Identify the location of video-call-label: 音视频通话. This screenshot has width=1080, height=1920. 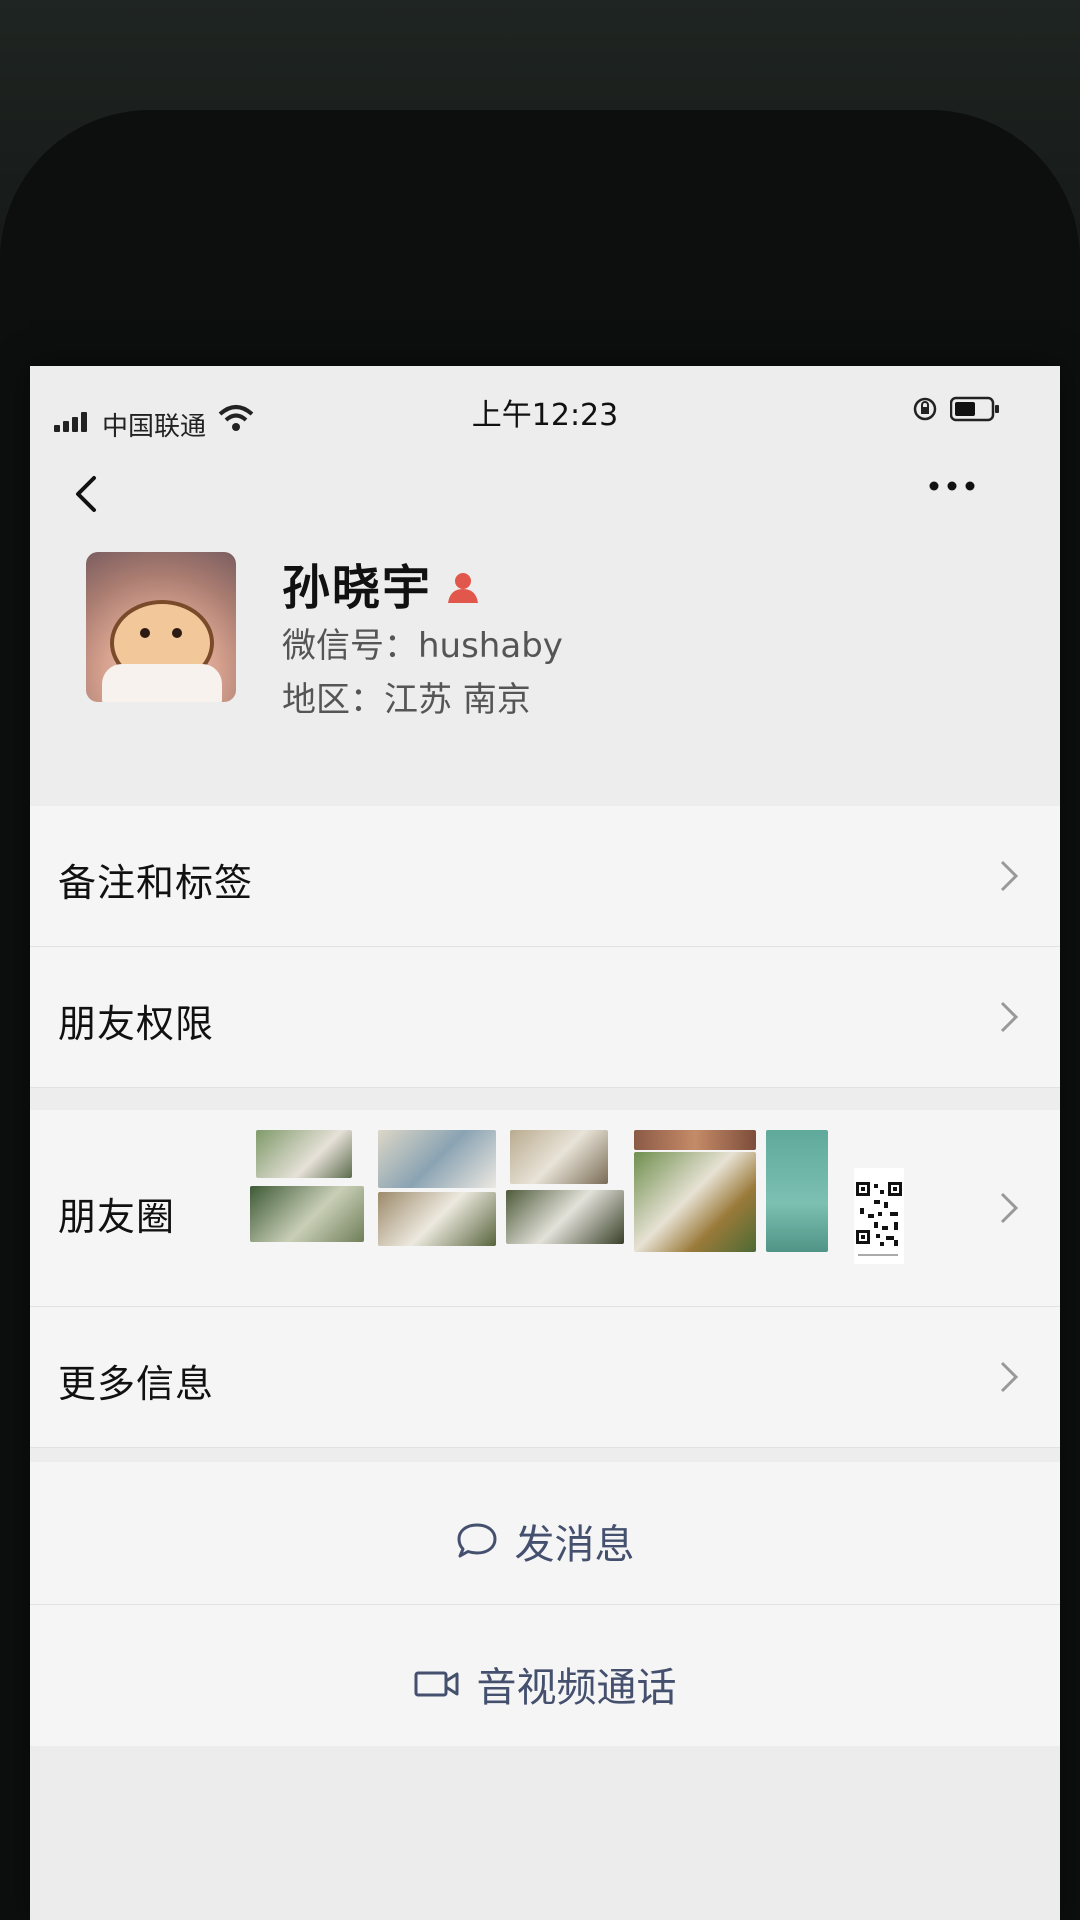
(576, 1688).